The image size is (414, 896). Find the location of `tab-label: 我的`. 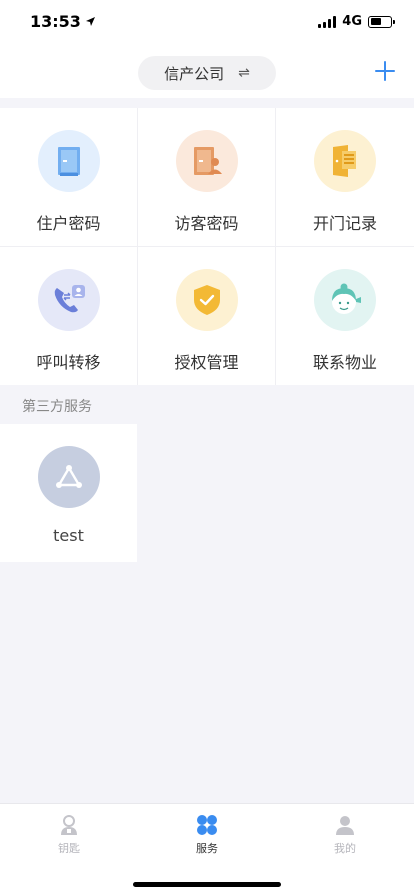

tab-label: 我的 is located at coordinates (345, 848).